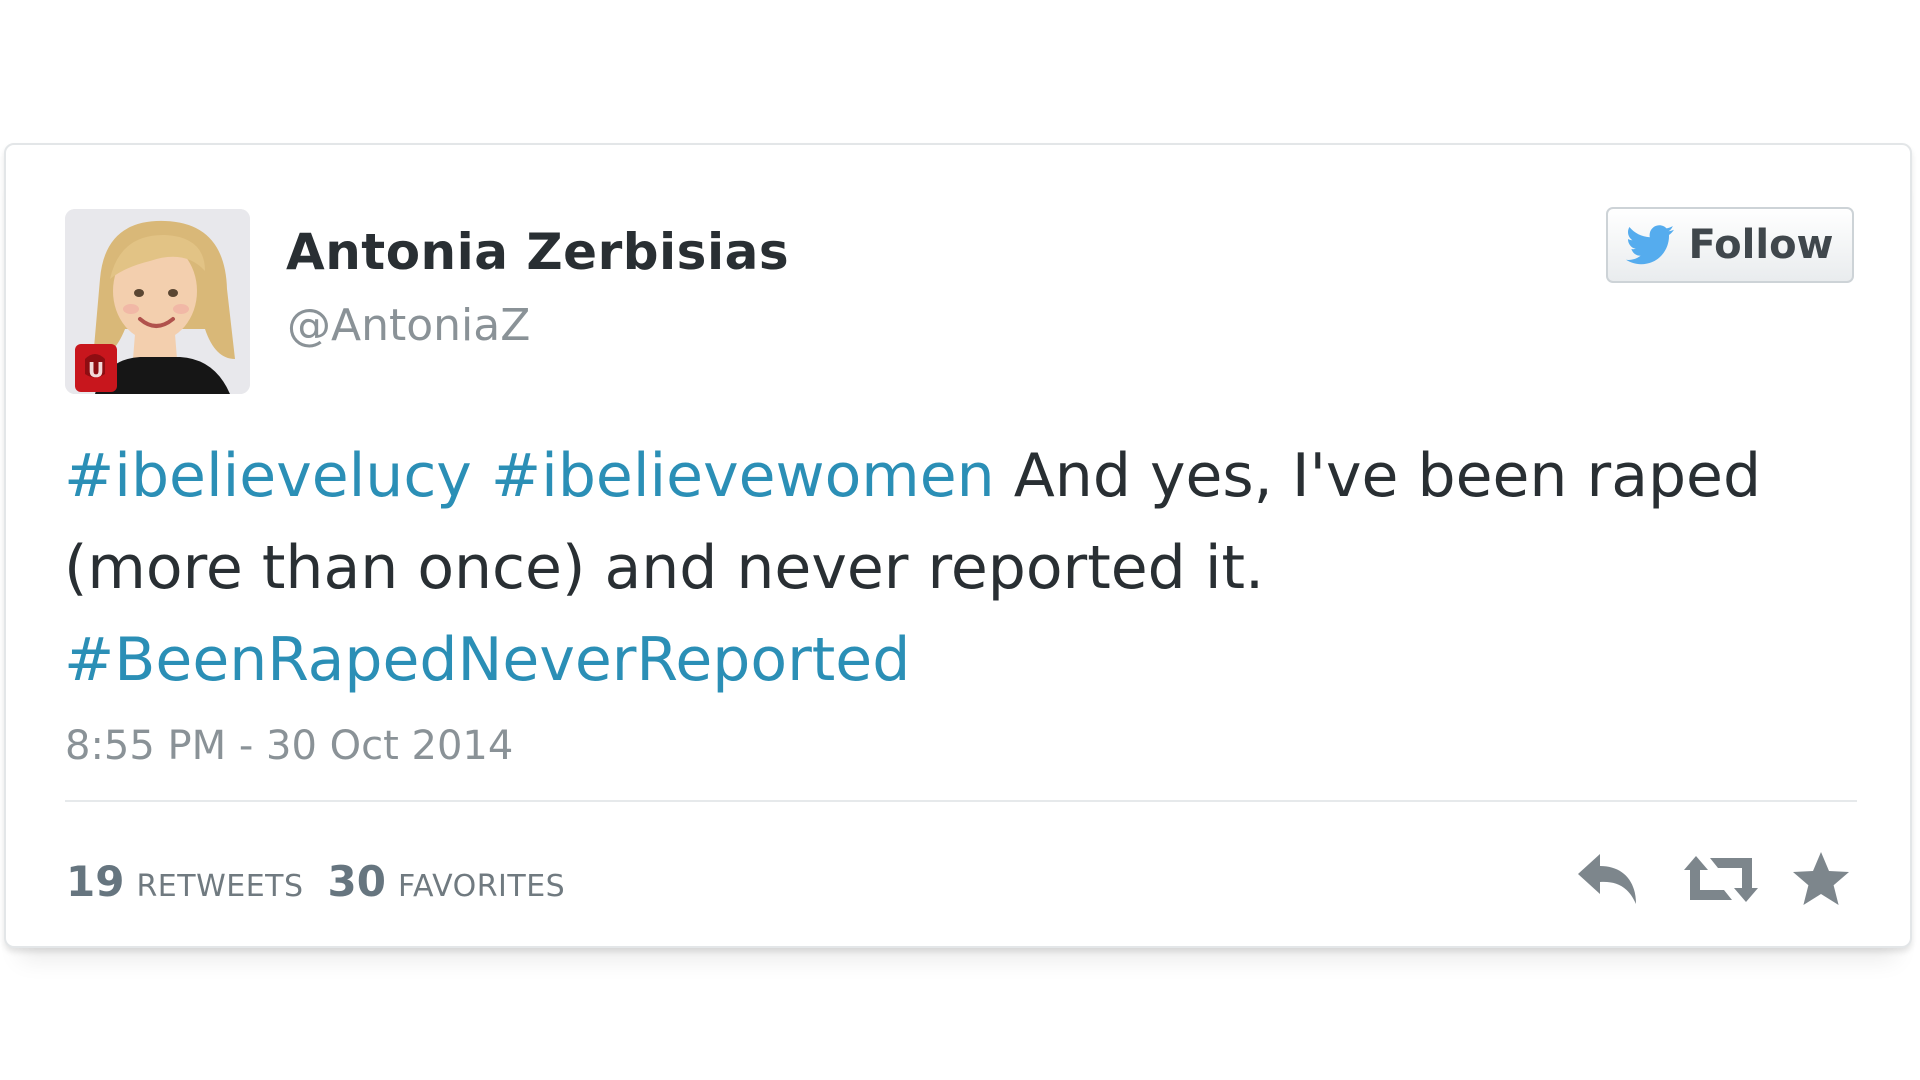 Image resolution: width=1920 pixels, height=1080 pixels. Describe the element at coordinates (487, 660) in the screenshot. I see `hashtag-beenrapedneverreported: #BeenRapedNeverReported` at that location.